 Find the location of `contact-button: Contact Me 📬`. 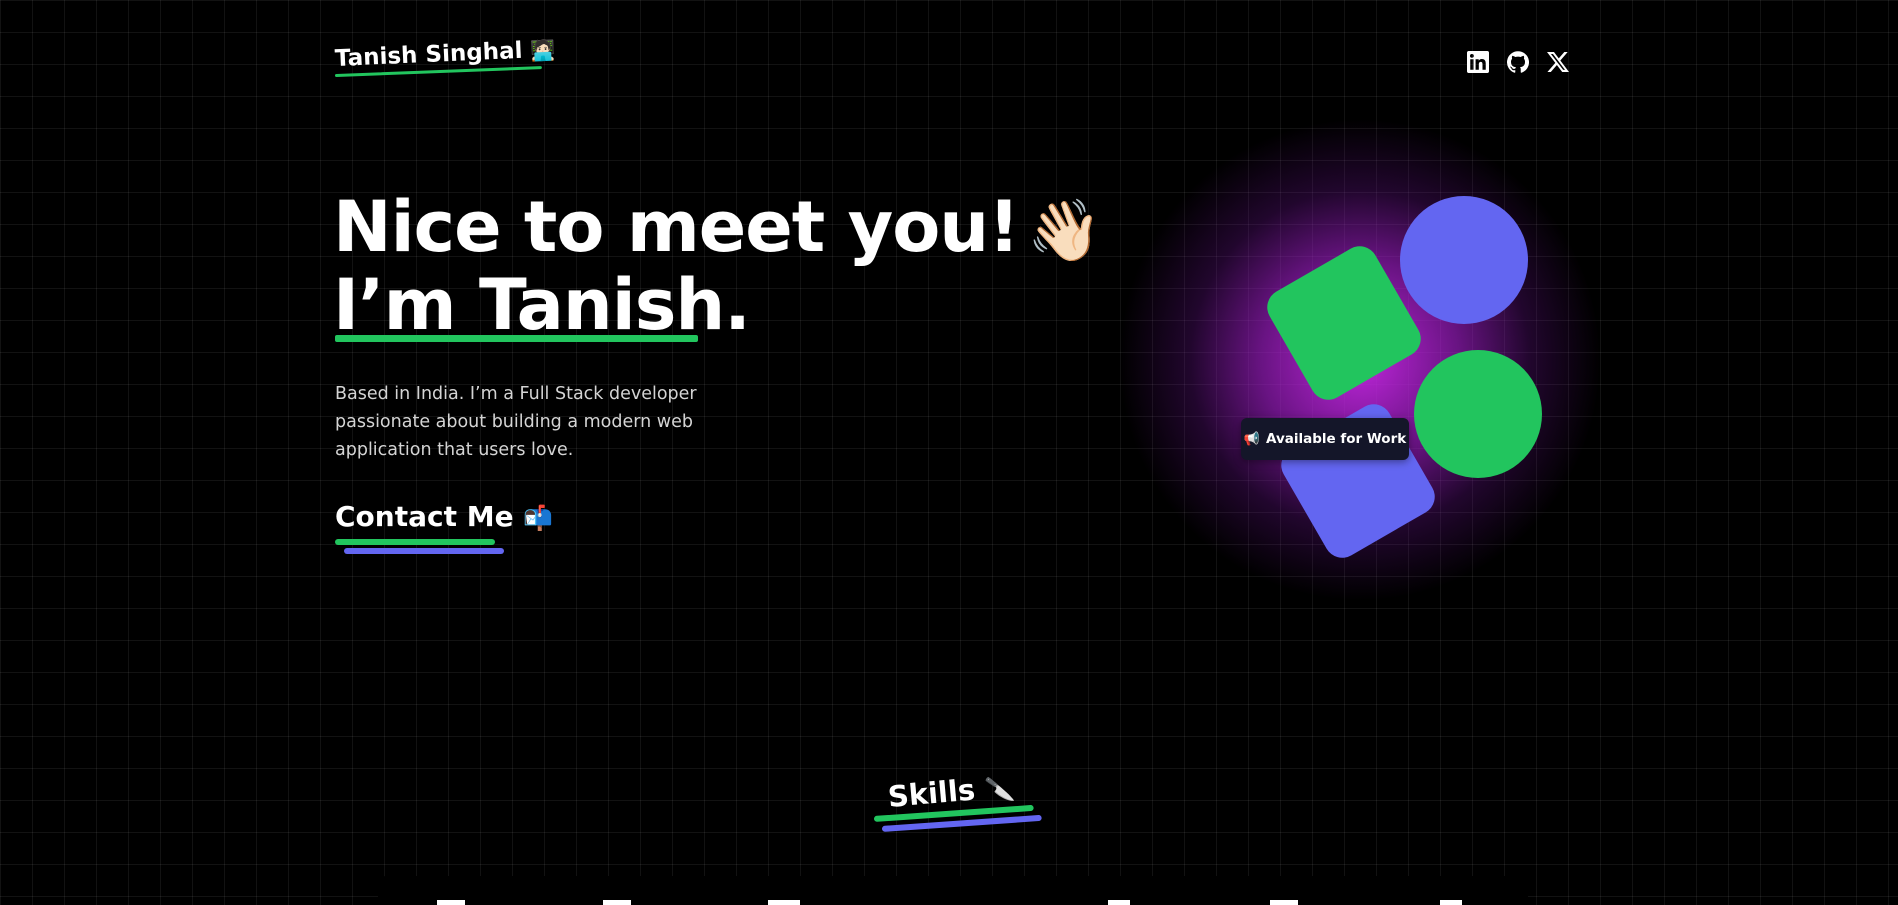

contact-button: Contact Me 📬 is located at coordinates (444, 516).